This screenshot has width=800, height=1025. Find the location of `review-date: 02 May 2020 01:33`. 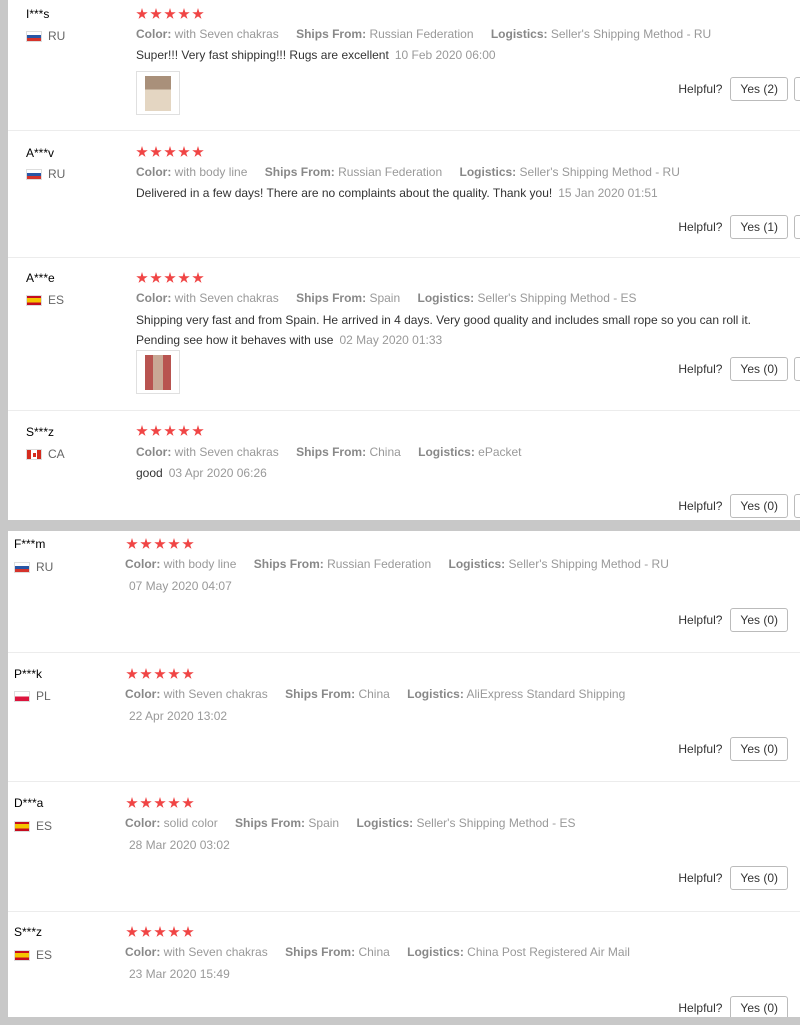

review-date: 02 May 2020 01:33 is located at coordinates (391, 340).